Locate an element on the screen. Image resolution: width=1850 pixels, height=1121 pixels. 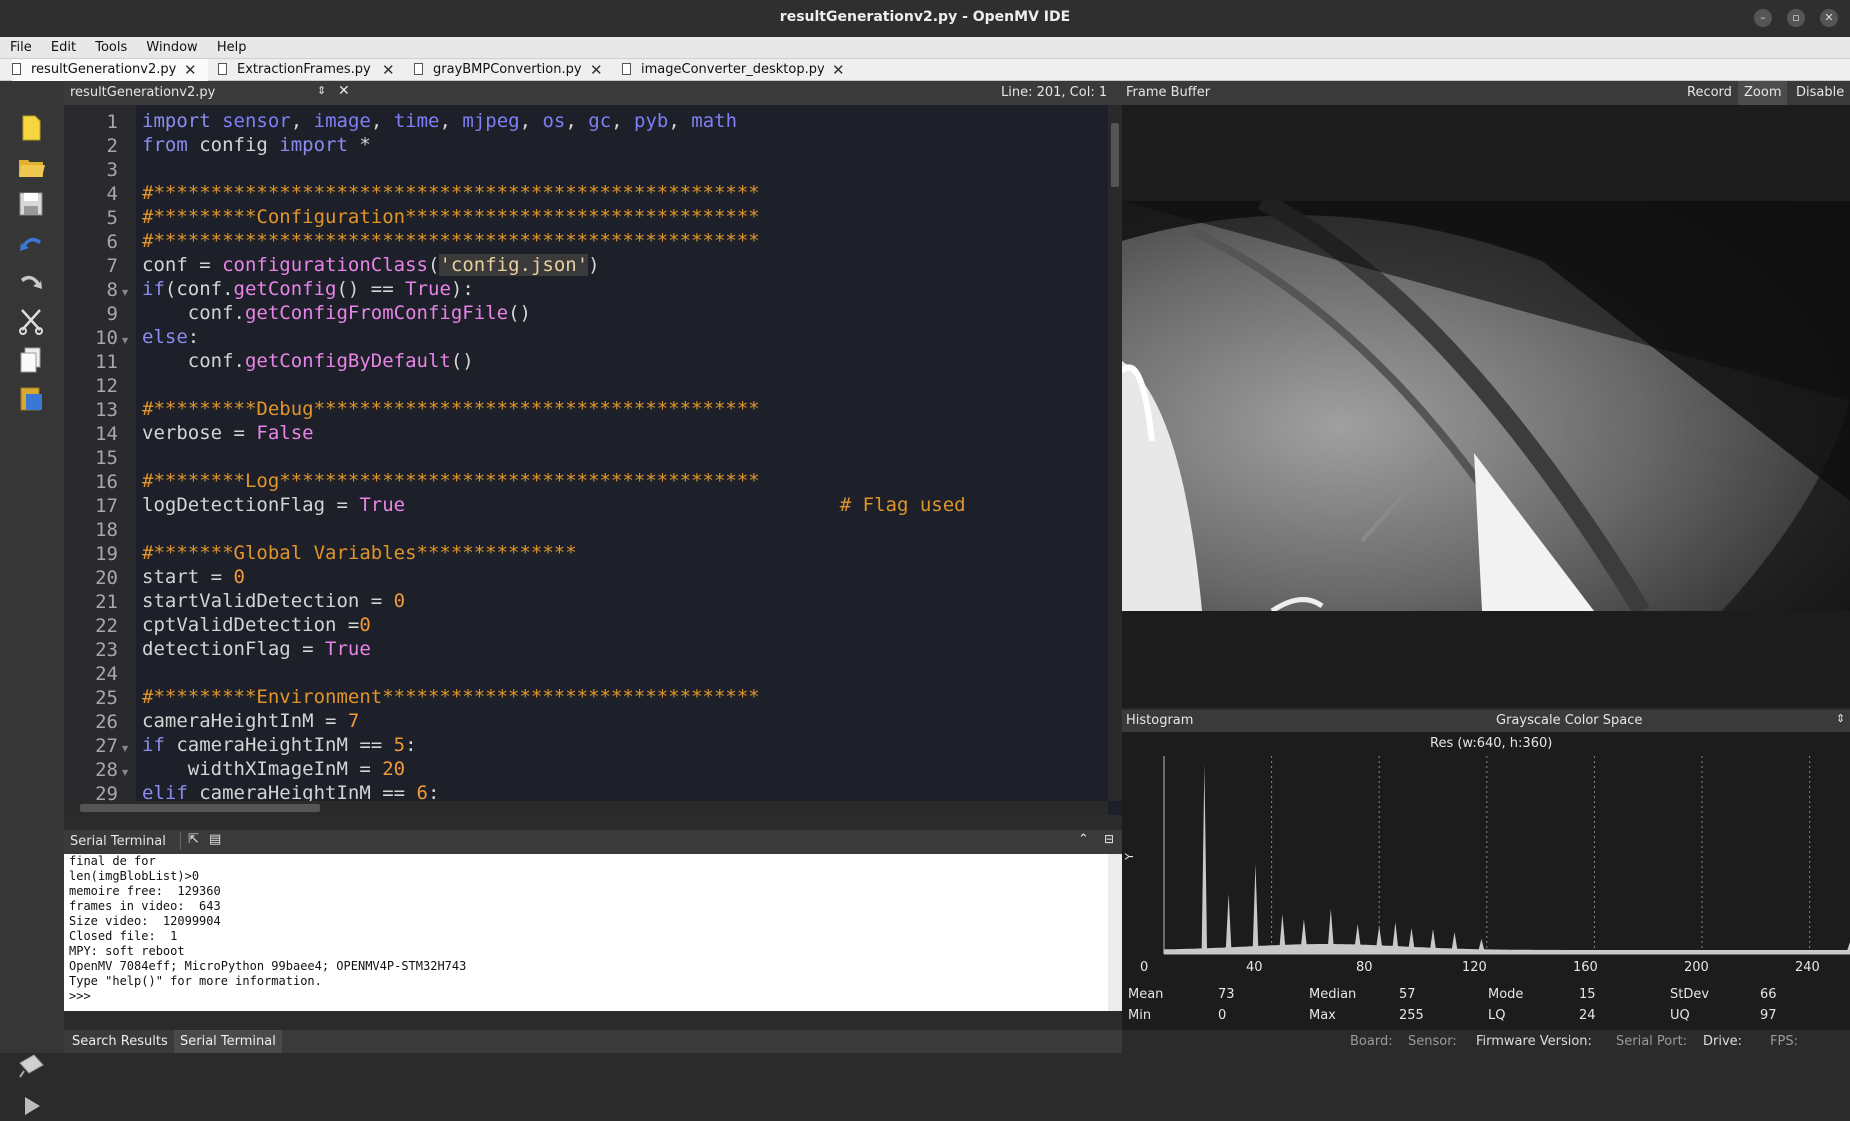
stat-value: 73 is located at coordinates (1226, 994).